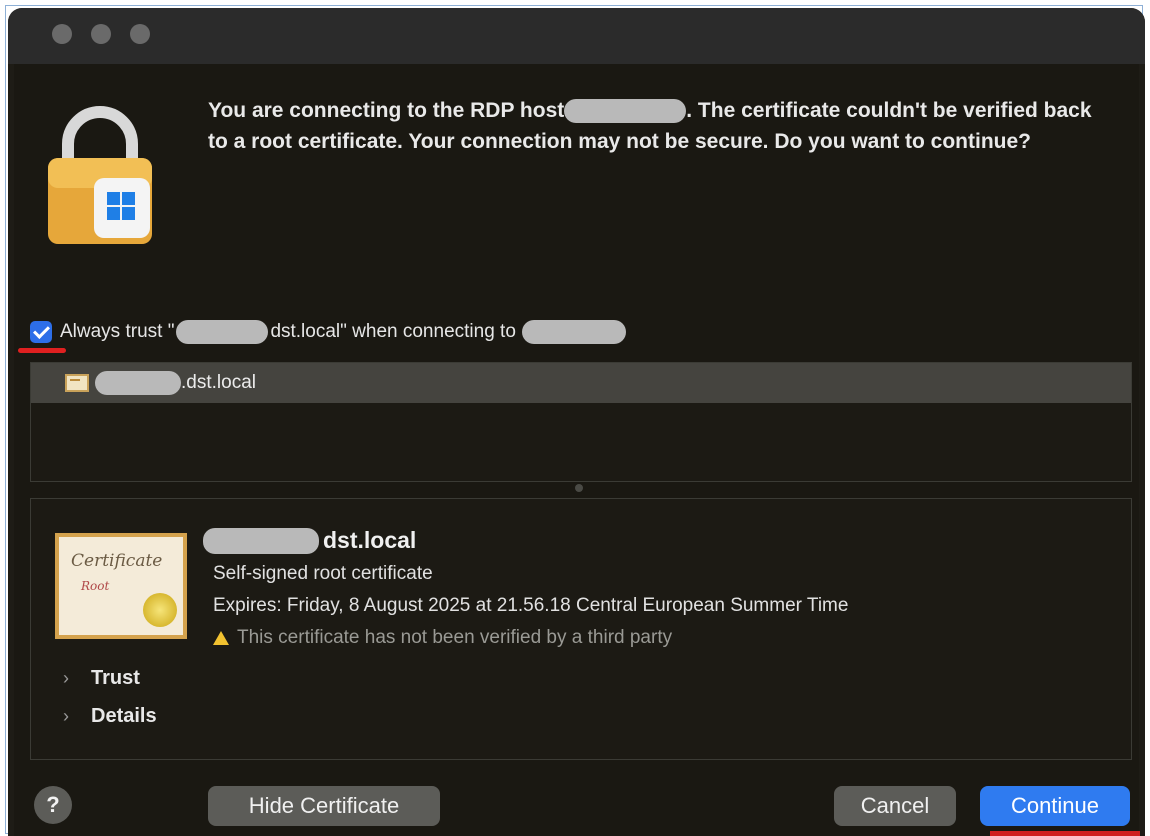 This screenshot has width=1150, height=836. What do you see at coordinates (124, 716) in the screenshot?
I see `details-disclosure-label: Details` at bounding box center [124, 716].